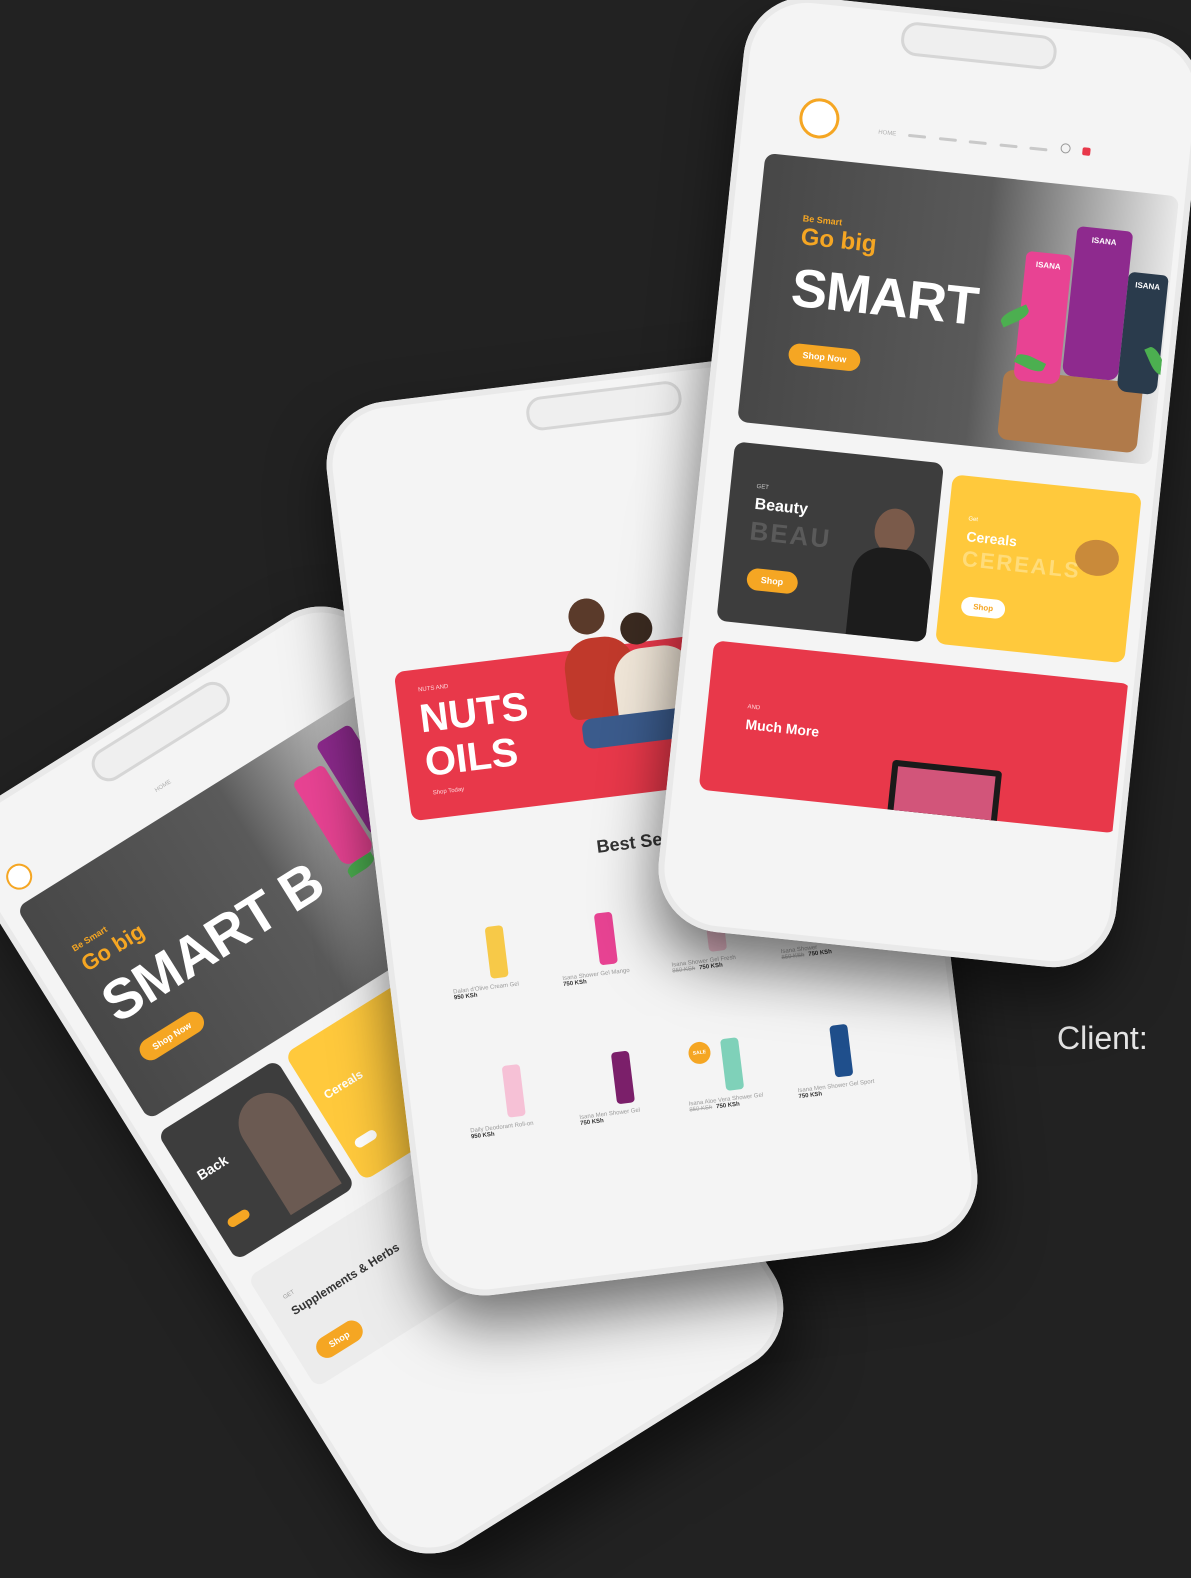 This screenshot has width=1191, height=1578. Describe the element at coordinates (433, 688) in the screenshot. I see `promo-eyebrow: NUTS AND` at that location.